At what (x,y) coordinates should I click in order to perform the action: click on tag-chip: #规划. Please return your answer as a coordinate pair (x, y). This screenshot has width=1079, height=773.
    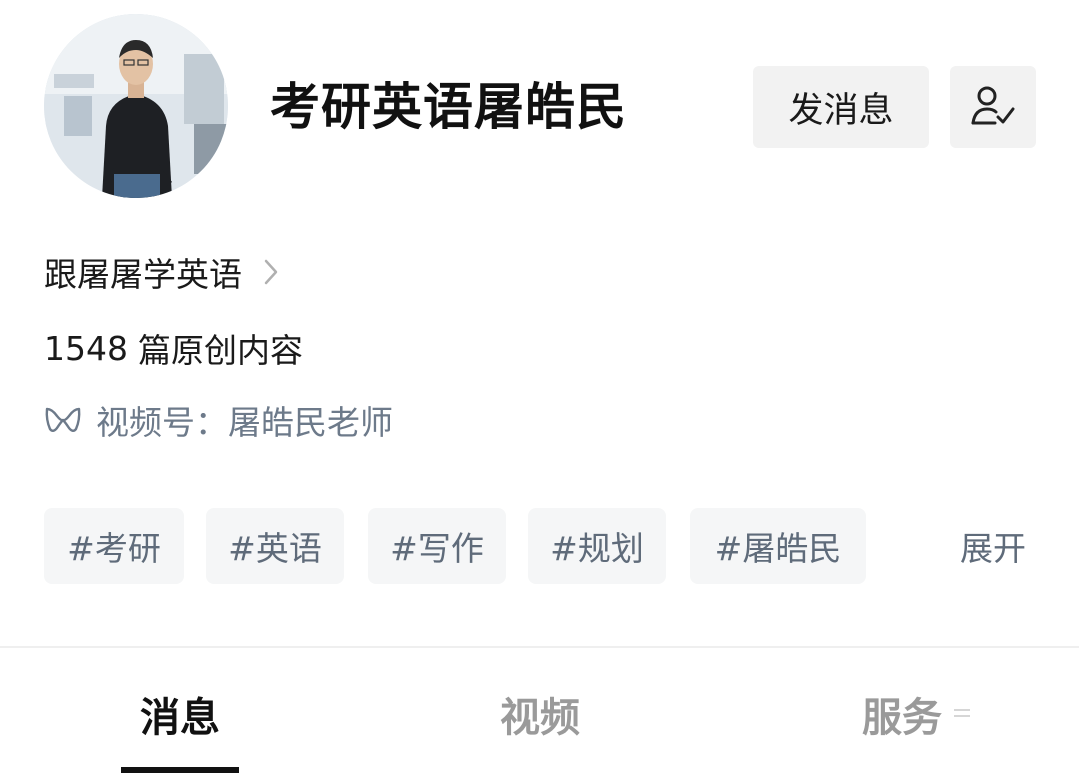
    Looking at the image, I should click on (597, 546).